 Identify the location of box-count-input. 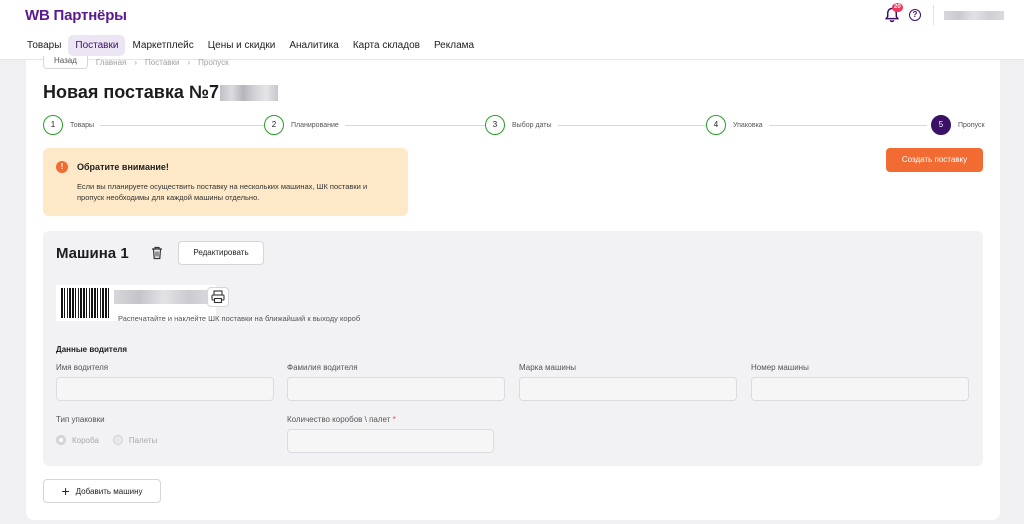
(390, 441).